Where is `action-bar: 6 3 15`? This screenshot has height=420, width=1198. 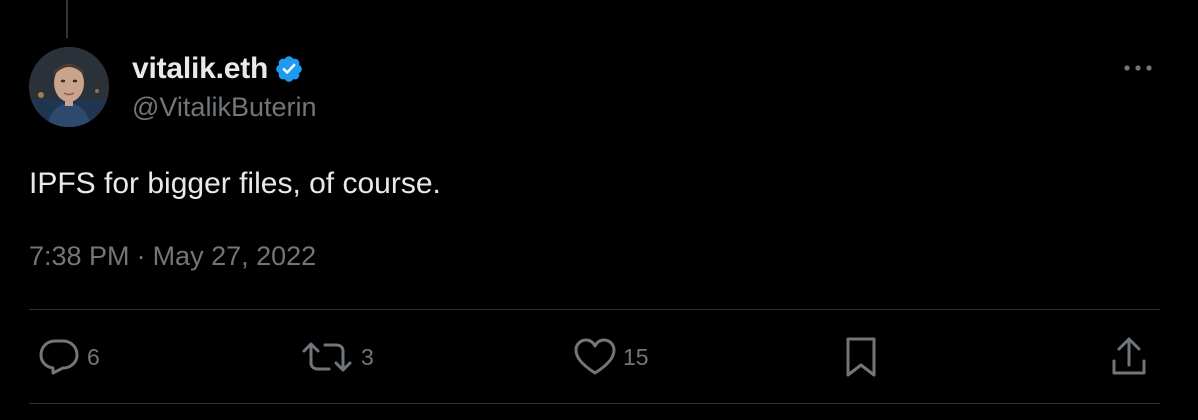 action-bar: 6 3 15 is located at coordinates (594, 357).